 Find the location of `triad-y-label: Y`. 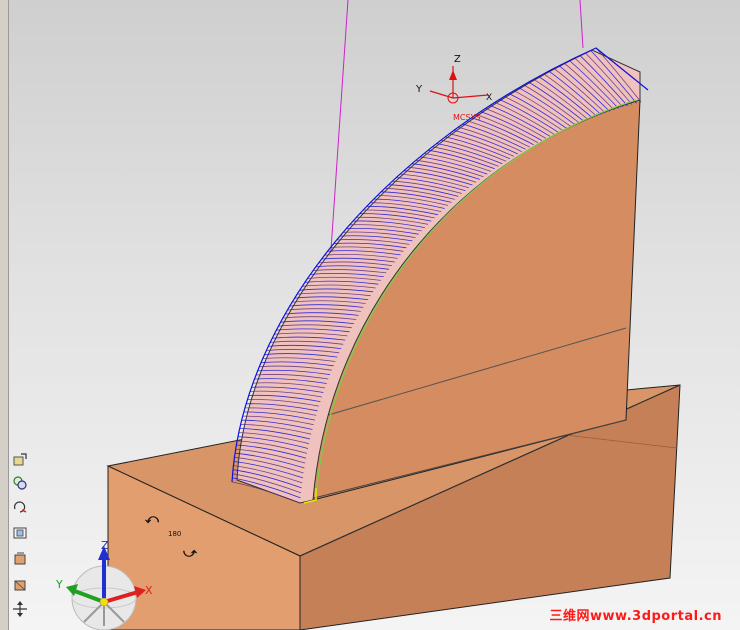

triad-y-label: Y is located at coordinates (59, 584).